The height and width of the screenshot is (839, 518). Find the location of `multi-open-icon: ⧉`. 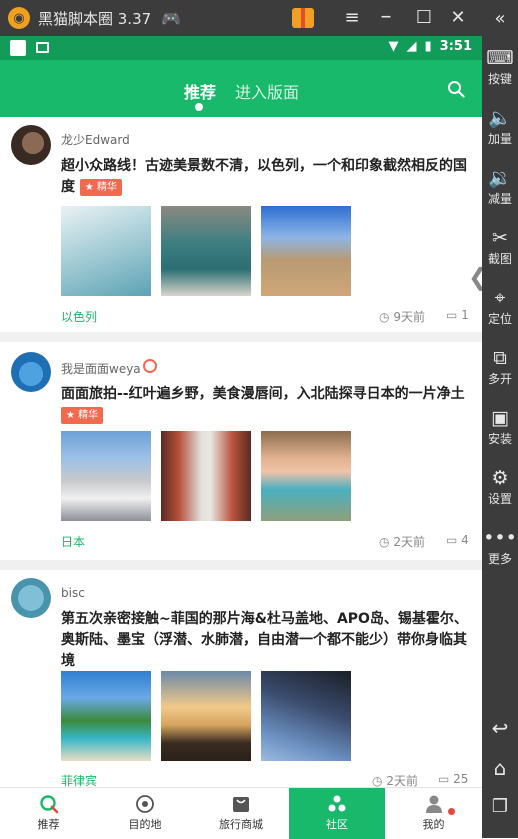

multi-open-icon: ⧉ is located at coordinates (500, 358).